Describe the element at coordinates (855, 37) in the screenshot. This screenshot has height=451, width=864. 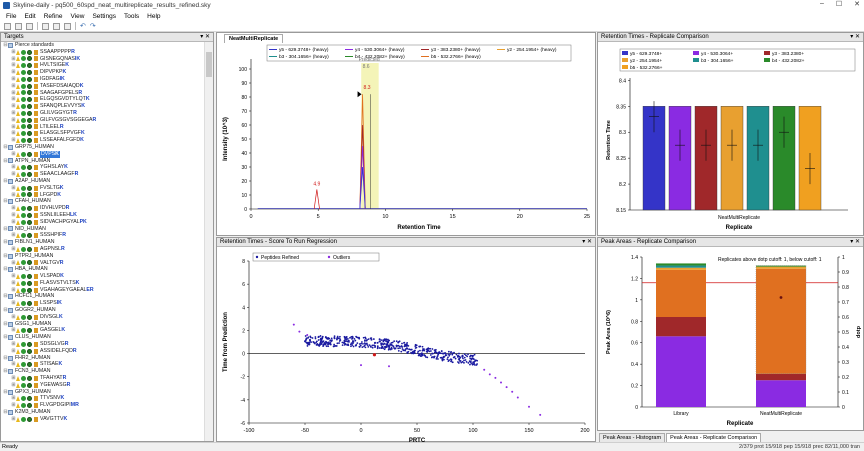
I see `rt-replicate-pane-buttons: ▾ ✕` at that location.